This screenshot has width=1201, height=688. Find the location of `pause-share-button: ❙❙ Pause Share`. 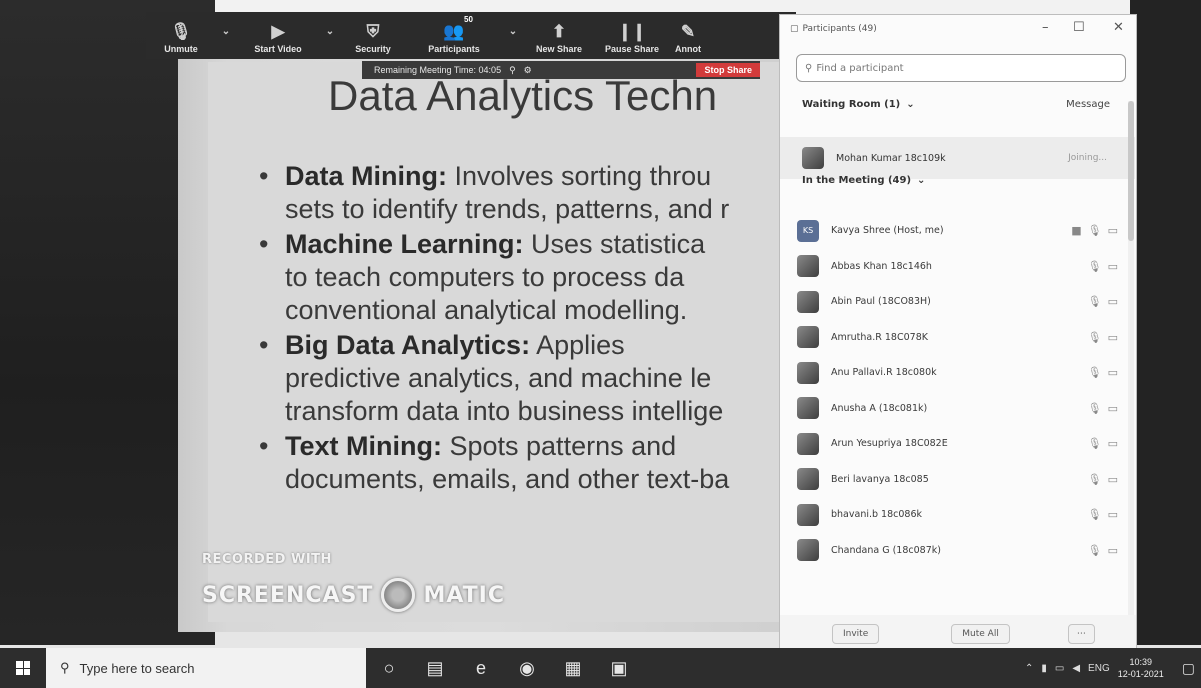

pause-share-button: ❙❙ Pause Share is located at coordinates (632, 35).